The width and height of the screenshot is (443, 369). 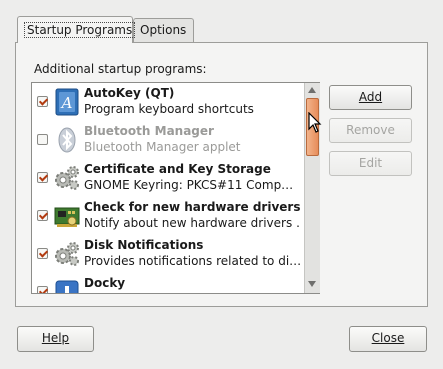 I want to click on bluetooth-manager-description: Bluetooth Manager applet, so click(x=162, y=147).